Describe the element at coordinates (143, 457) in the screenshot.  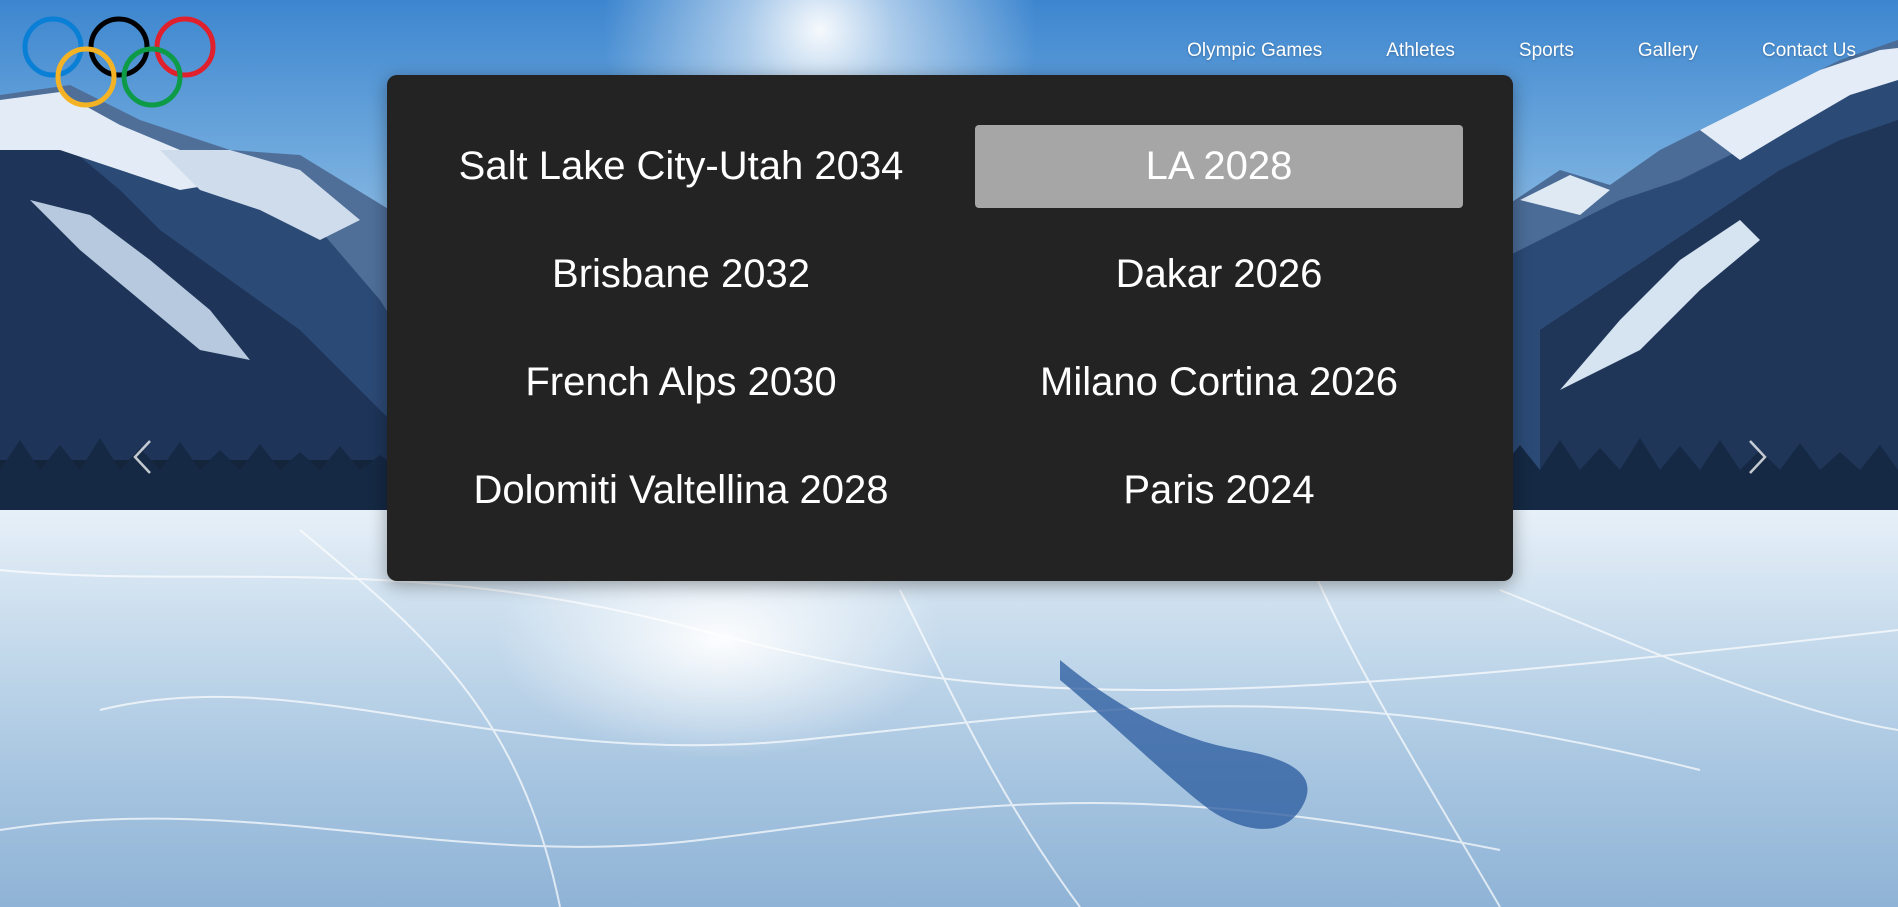
I see `chevron-left-icon` at that location.